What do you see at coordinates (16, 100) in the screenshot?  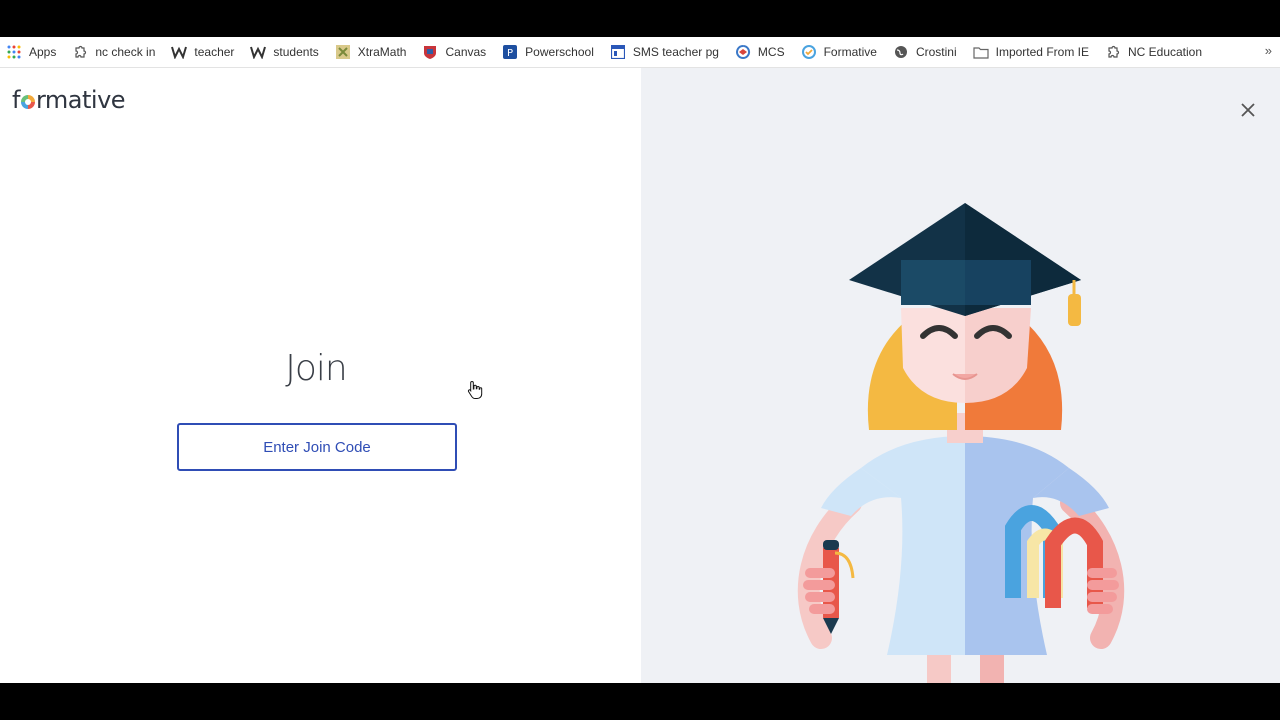 I see `logo-text-start: f` at bounding box center [16, 100].